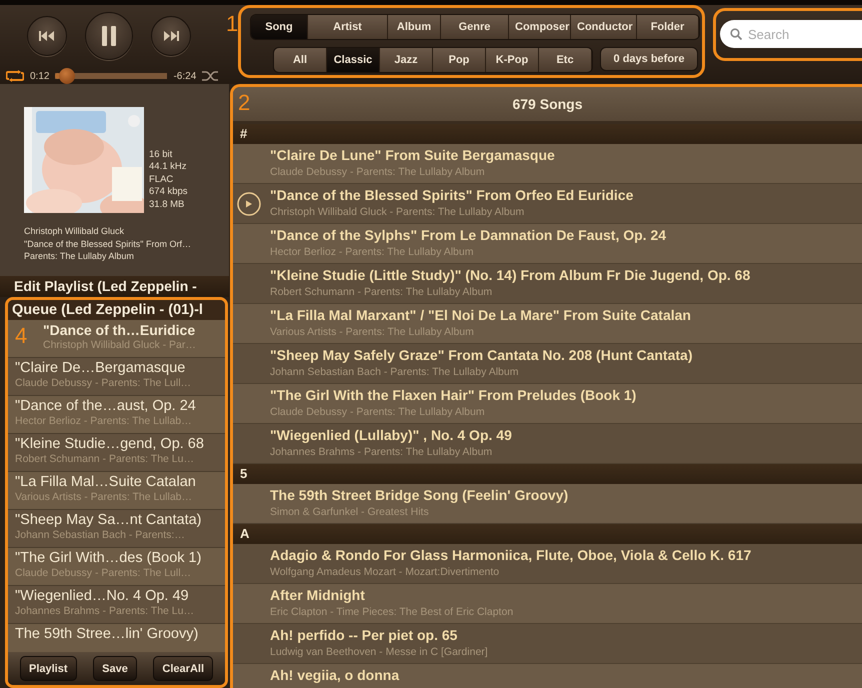 The height and width of the screenshot is (688, 862). I want to click on song-title: "Dance of the Sylphs" From Le Damnation De Faust, Op. 24, so click(469, 235).